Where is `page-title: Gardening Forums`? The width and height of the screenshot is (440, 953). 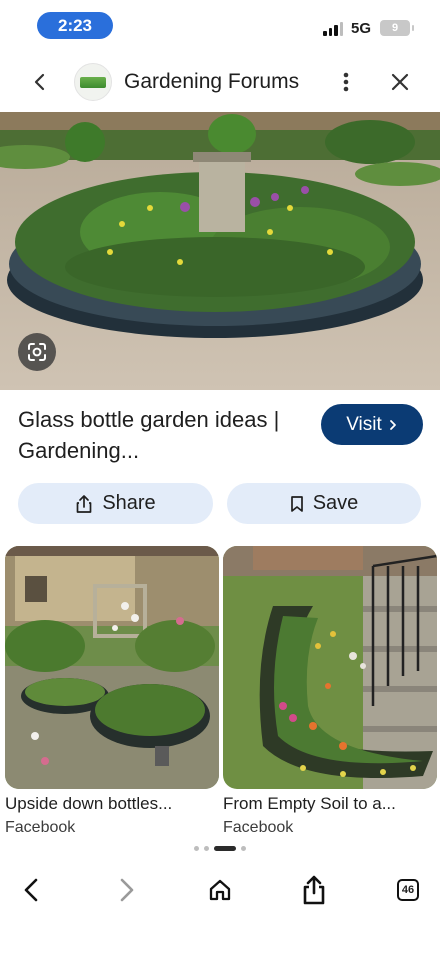
page-title: Gardening Forums is located at coordinates (212, 81).